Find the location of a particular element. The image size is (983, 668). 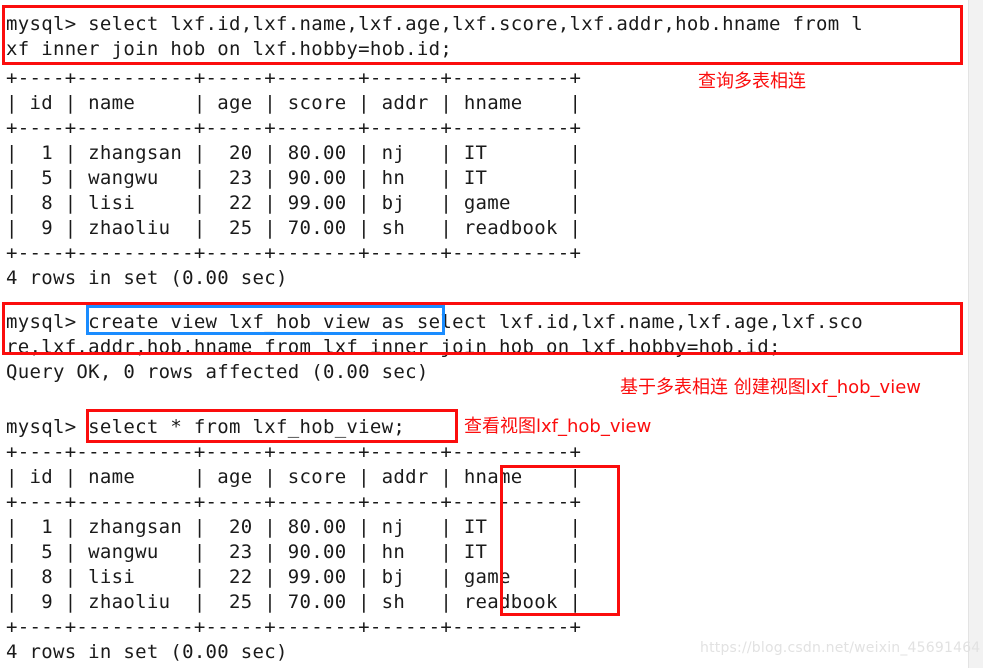

terminal-line: xf inner join hob on lxf.hobby=hob.id; is located at coordinates (229, 49).